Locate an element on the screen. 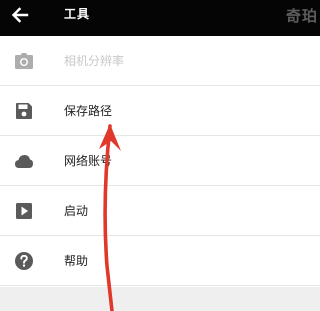  cloud-icon is located at coordinates (24, 161).